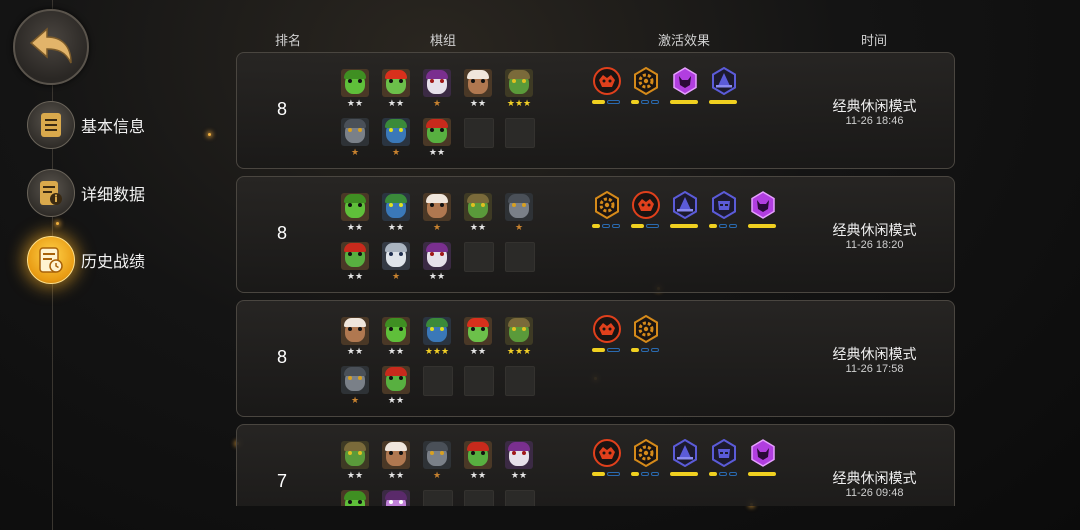 The width and height of the screenshot is (1080, 530). What do you see at coordinates (86, 125) in the screenshot?
I see `sidebar-item-basic-info: 基本信息` at bounding box center [86, 125].